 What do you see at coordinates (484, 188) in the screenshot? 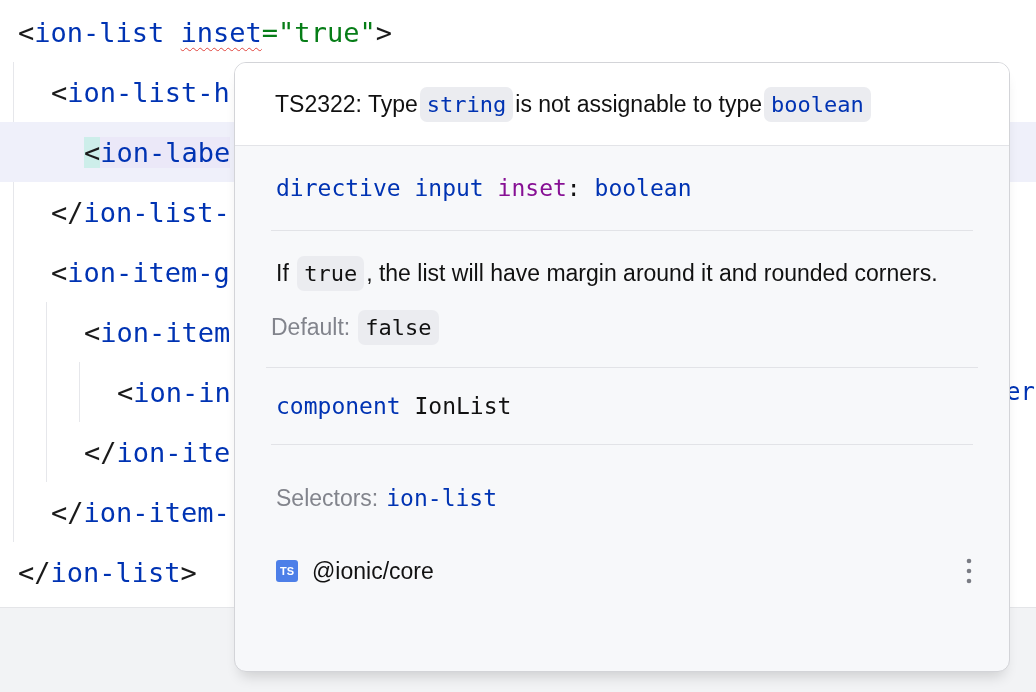
I see `signature: directive input inset: boolean` at bounding box center [484, 188].